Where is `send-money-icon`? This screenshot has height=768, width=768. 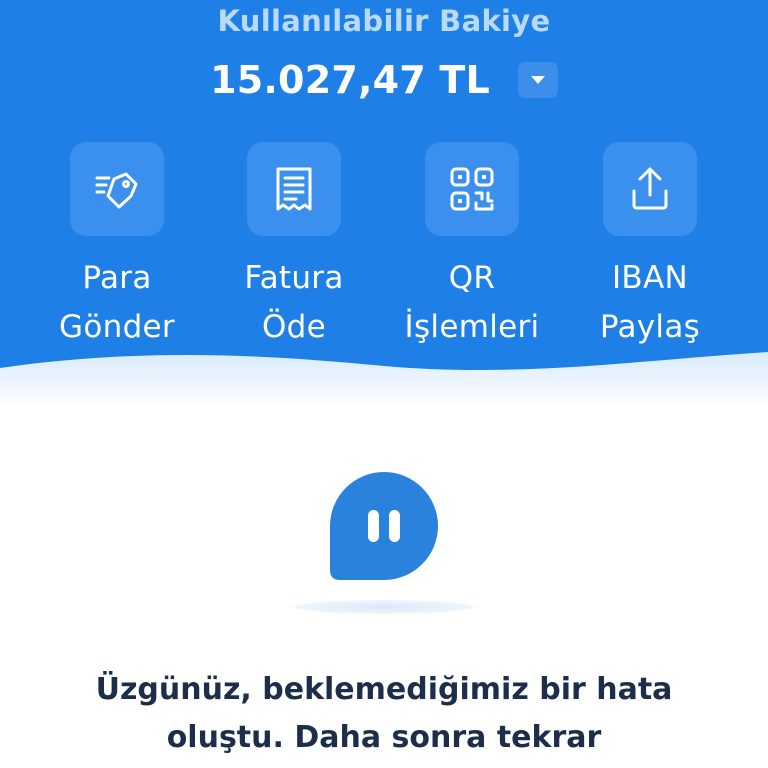 send-money-icon is located at coordinates (116, 190).